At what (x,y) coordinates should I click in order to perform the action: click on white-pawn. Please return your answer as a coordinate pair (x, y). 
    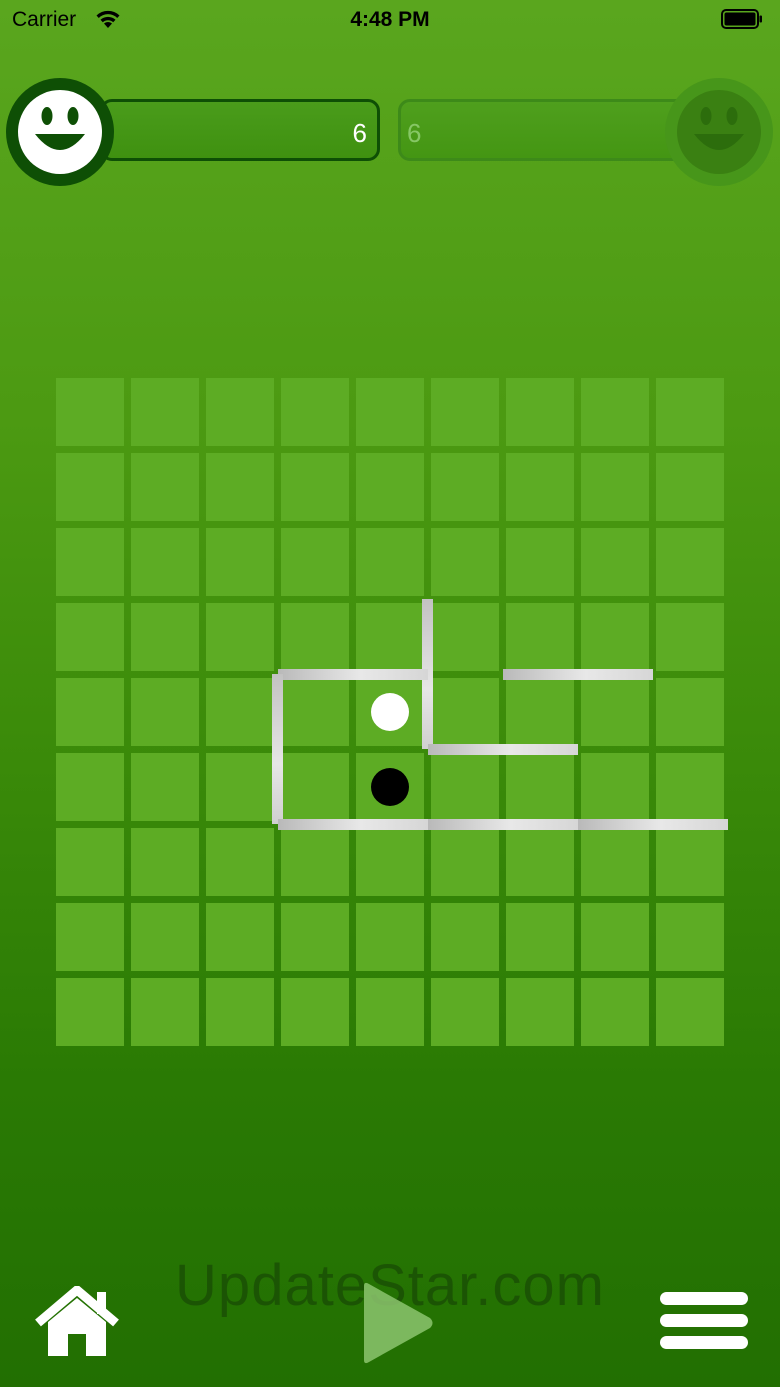
    Looking at the image, I should click on (390, 712).